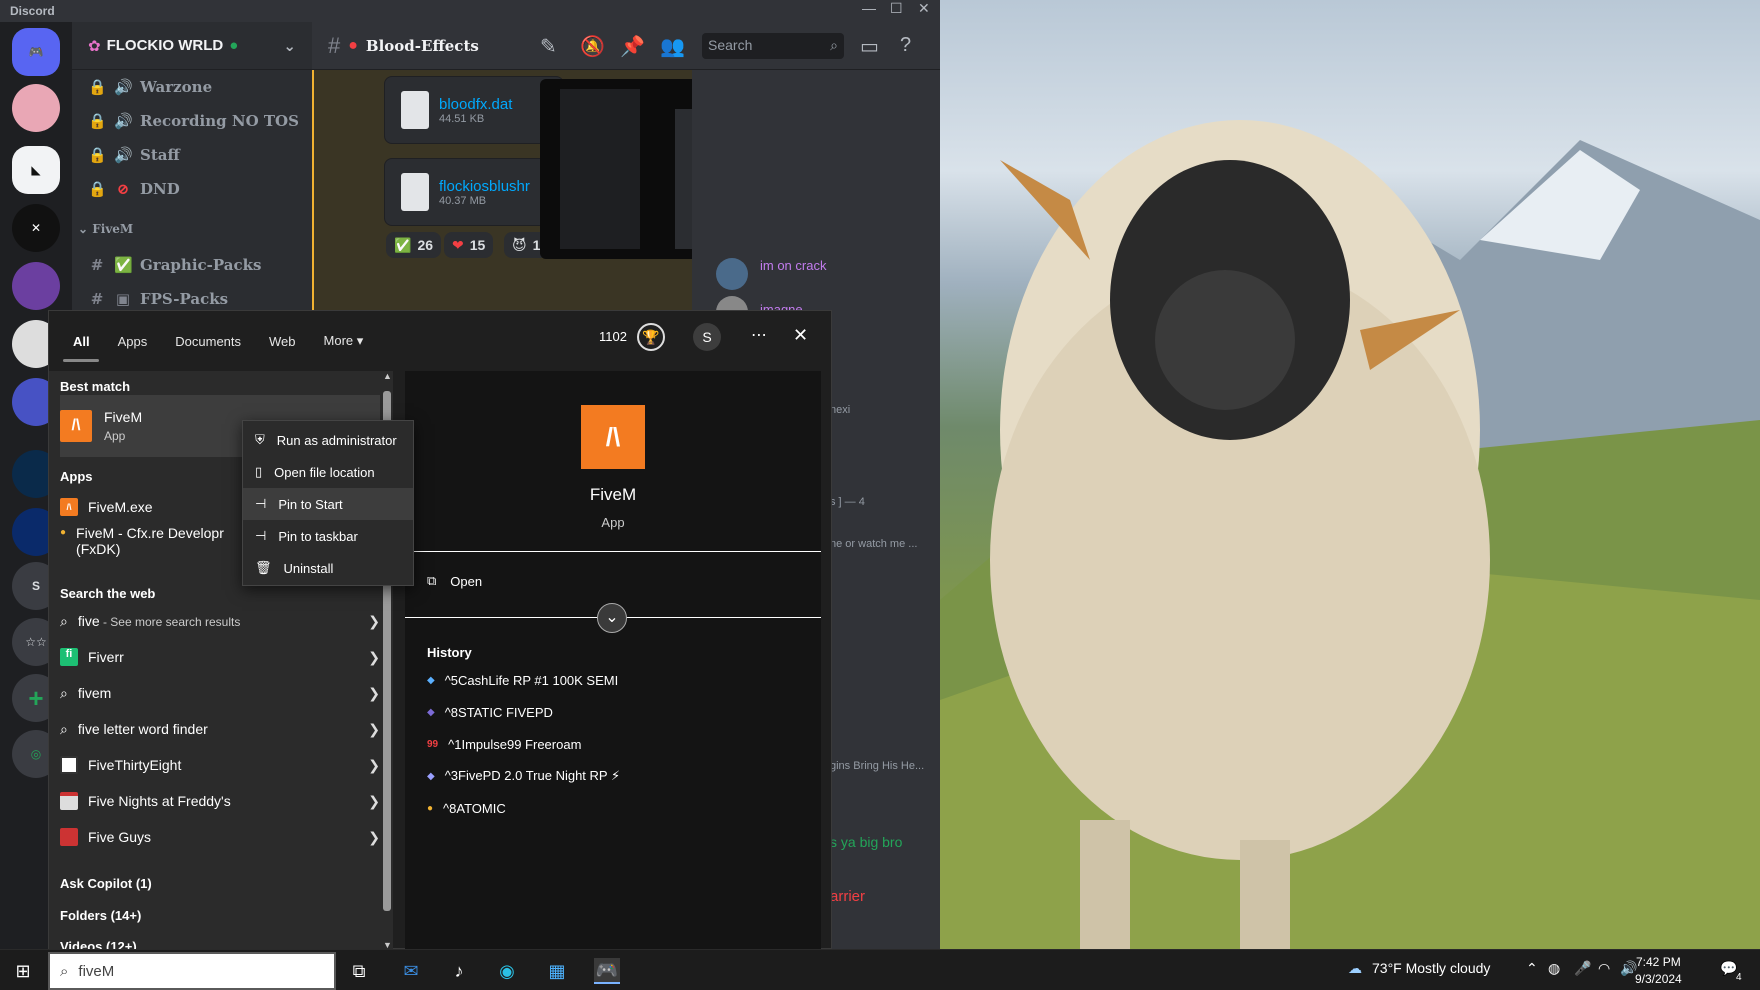  I want to click on fivem-icon: /\, so click(69, 507).